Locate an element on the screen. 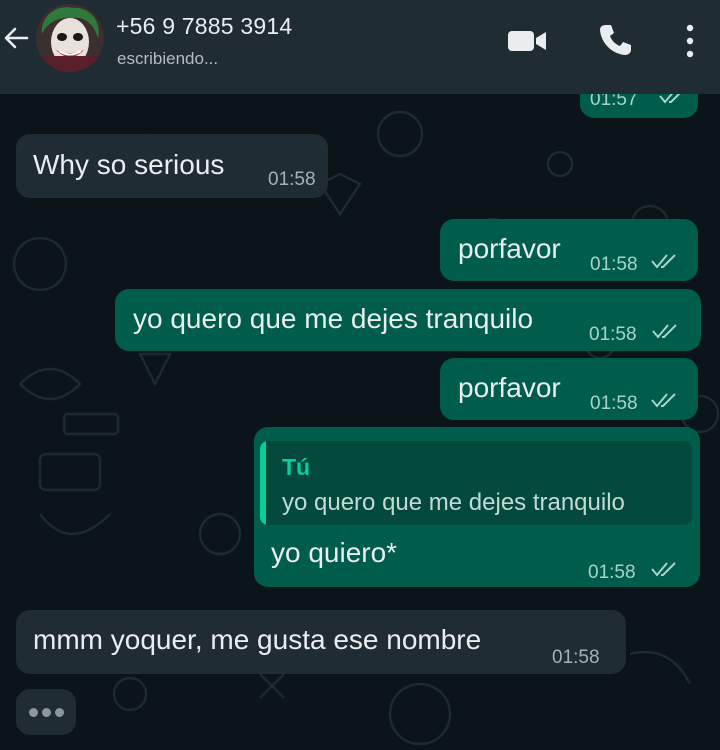  incoming-message-bubble: Why so serious 01:58 is located at coordinates (172, 166).